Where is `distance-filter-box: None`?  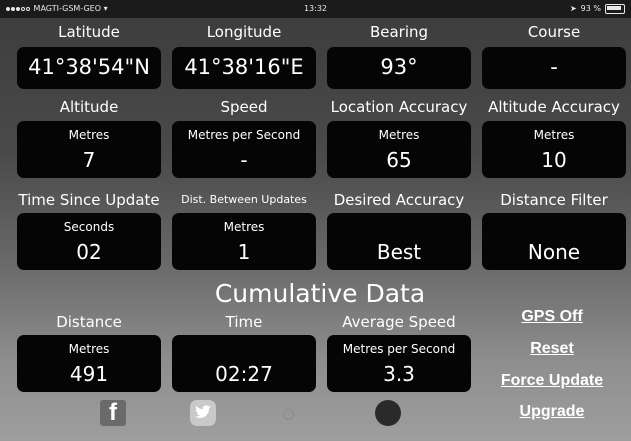 distance-filter-box: None is located at coordinates (554, 241).